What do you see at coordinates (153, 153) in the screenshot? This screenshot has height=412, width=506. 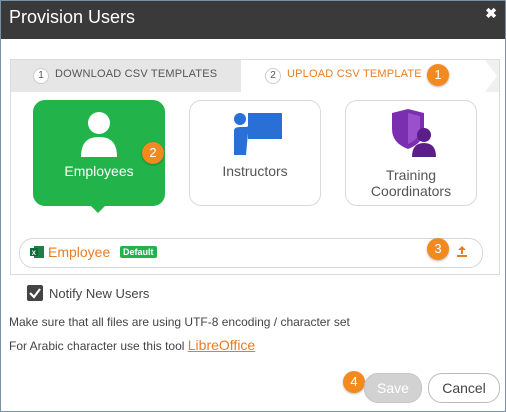 I see `callout-badge: 2` at bounding box center [153, 153].